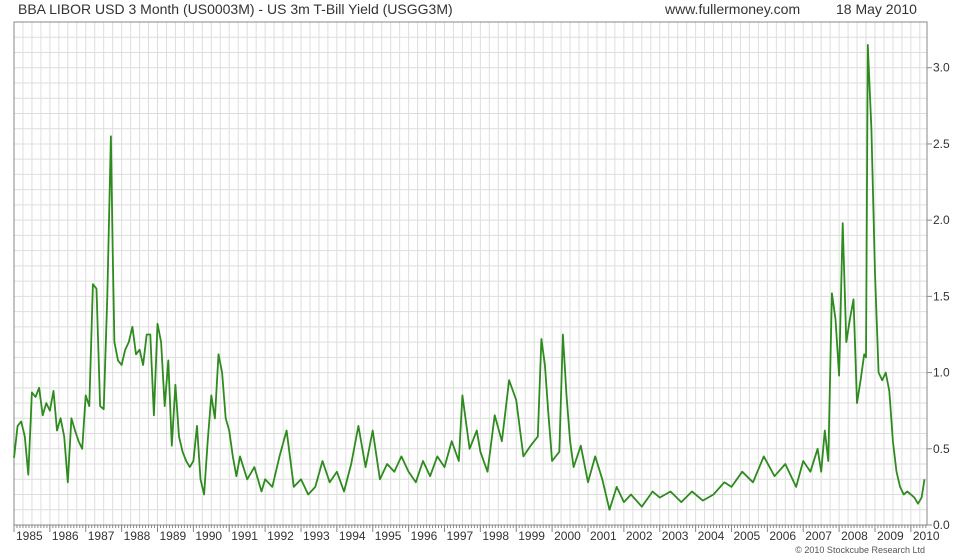 The height and width of the screenshot is (560, 980). I want to click on x-tick-label: 1999, so click(531, 536).